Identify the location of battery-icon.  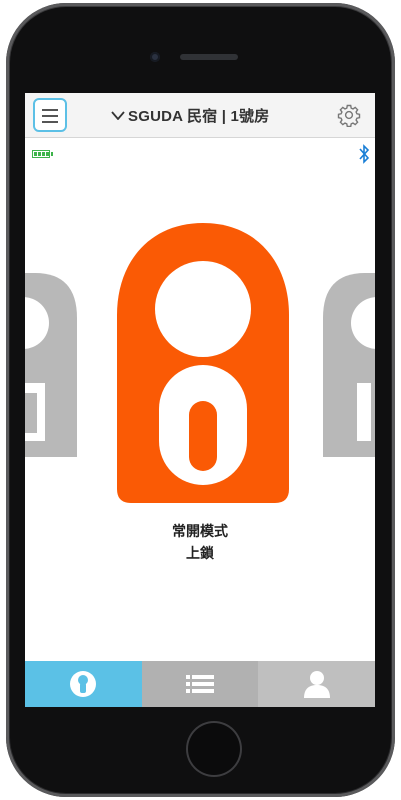
(42, 154).